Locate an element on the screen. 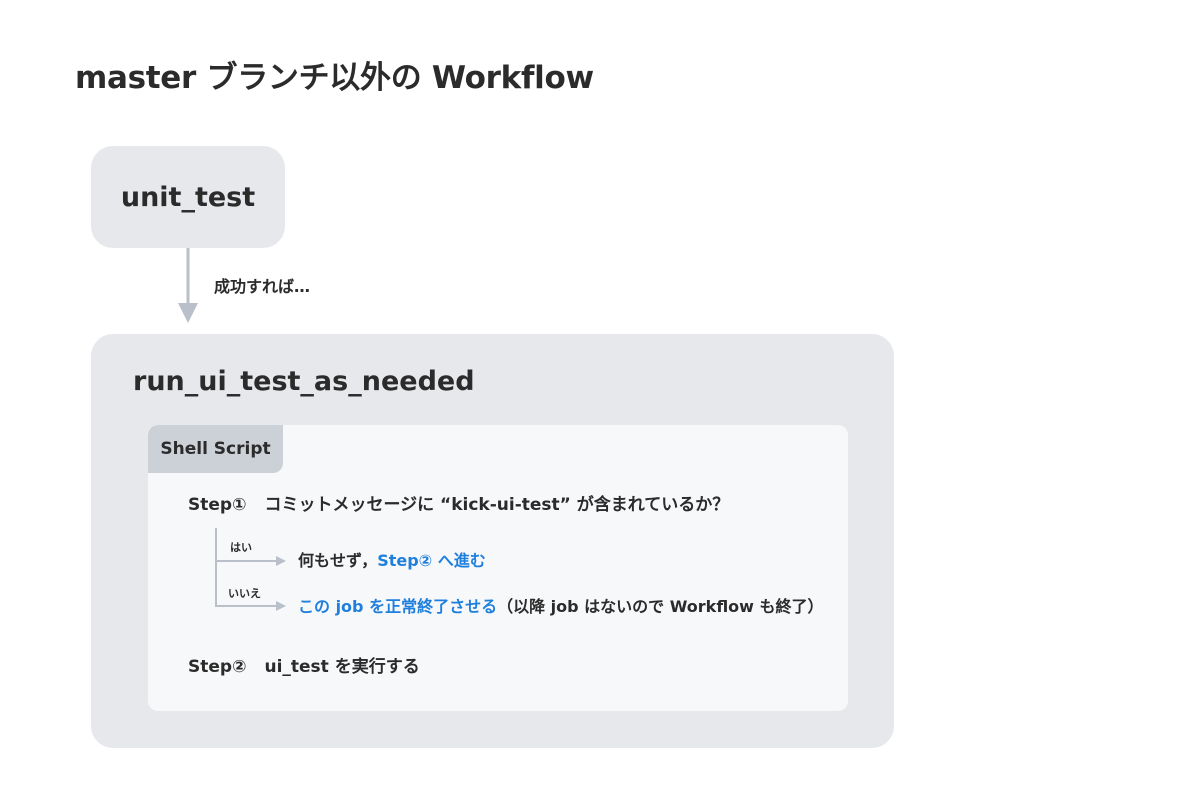 The image size is (1200, 810). yes-plain-text: 何もせず， is located at coordinates (338, 560).